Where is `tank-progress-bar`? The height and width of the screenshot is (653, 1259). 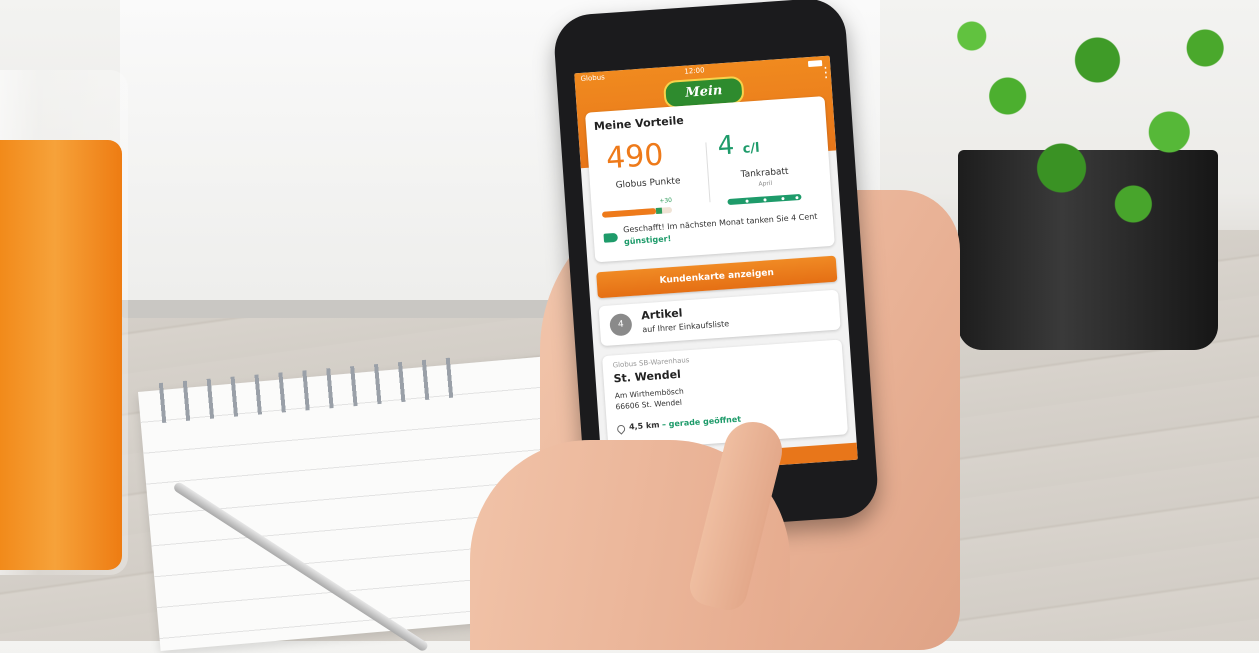 tank-progress-bar is located at coordinates (764, 199).